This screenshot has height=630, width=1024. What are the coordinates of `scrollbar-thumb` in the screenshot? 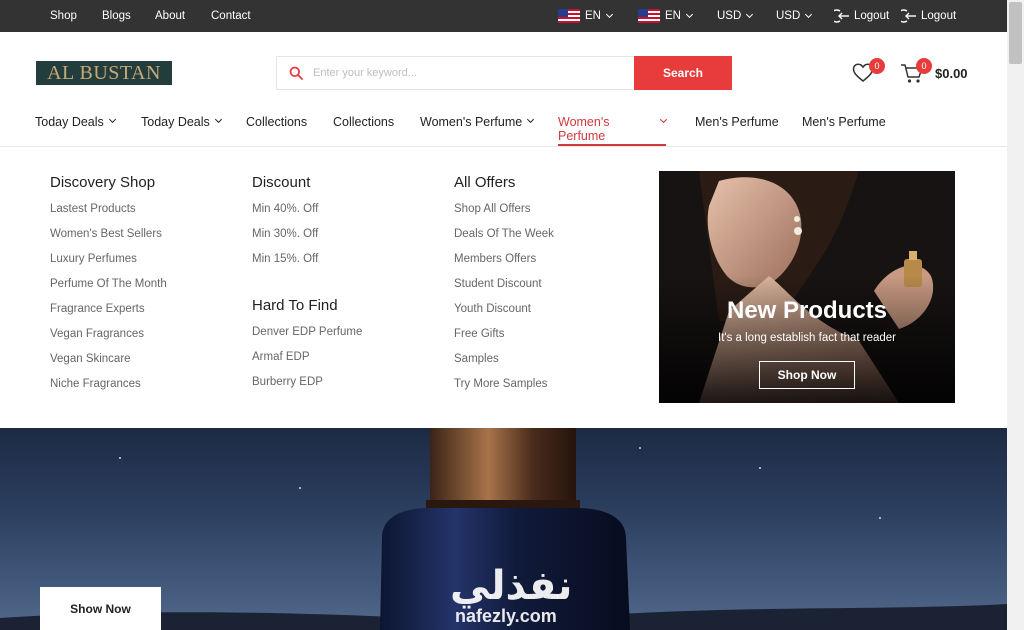 It's located at (1015, 33).